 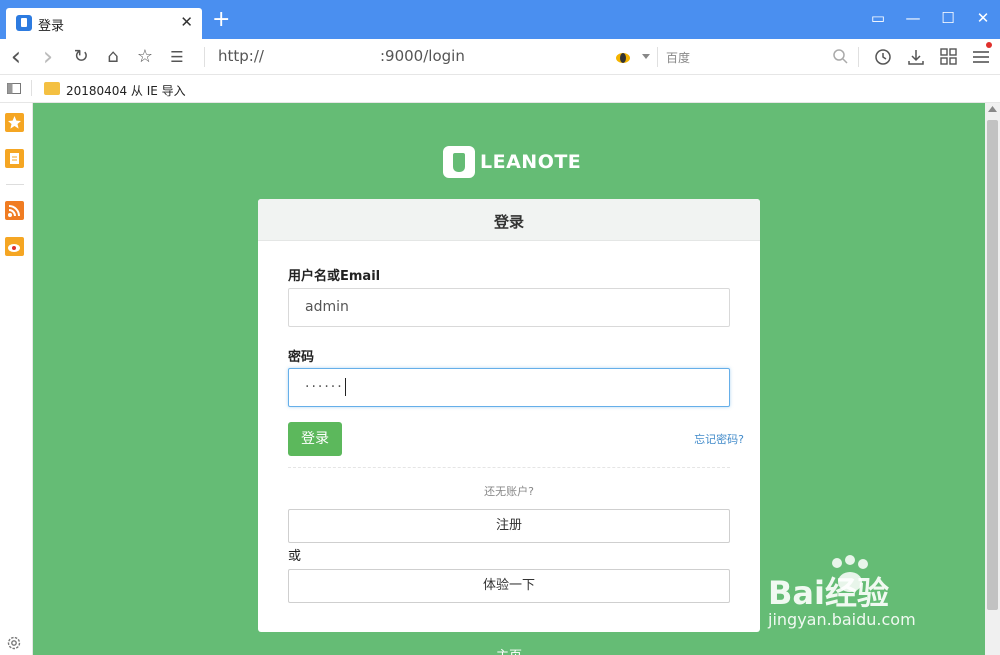 What do you see at coordinates (509, 307) in the screenshot?
I see `username-input: admin` at bounding box center [509, 307].